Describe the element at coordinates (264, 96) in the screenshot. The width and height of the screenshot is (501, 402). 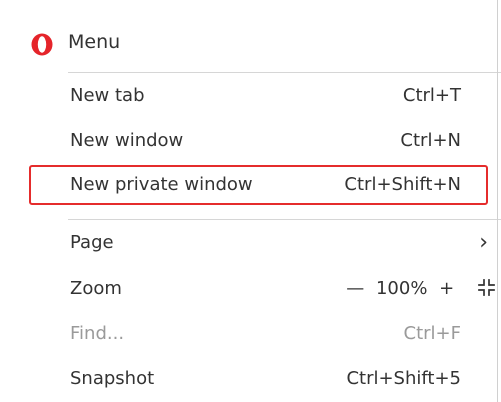
I see `menu-item-new-tab: New tab Ctrl+T` at that location.